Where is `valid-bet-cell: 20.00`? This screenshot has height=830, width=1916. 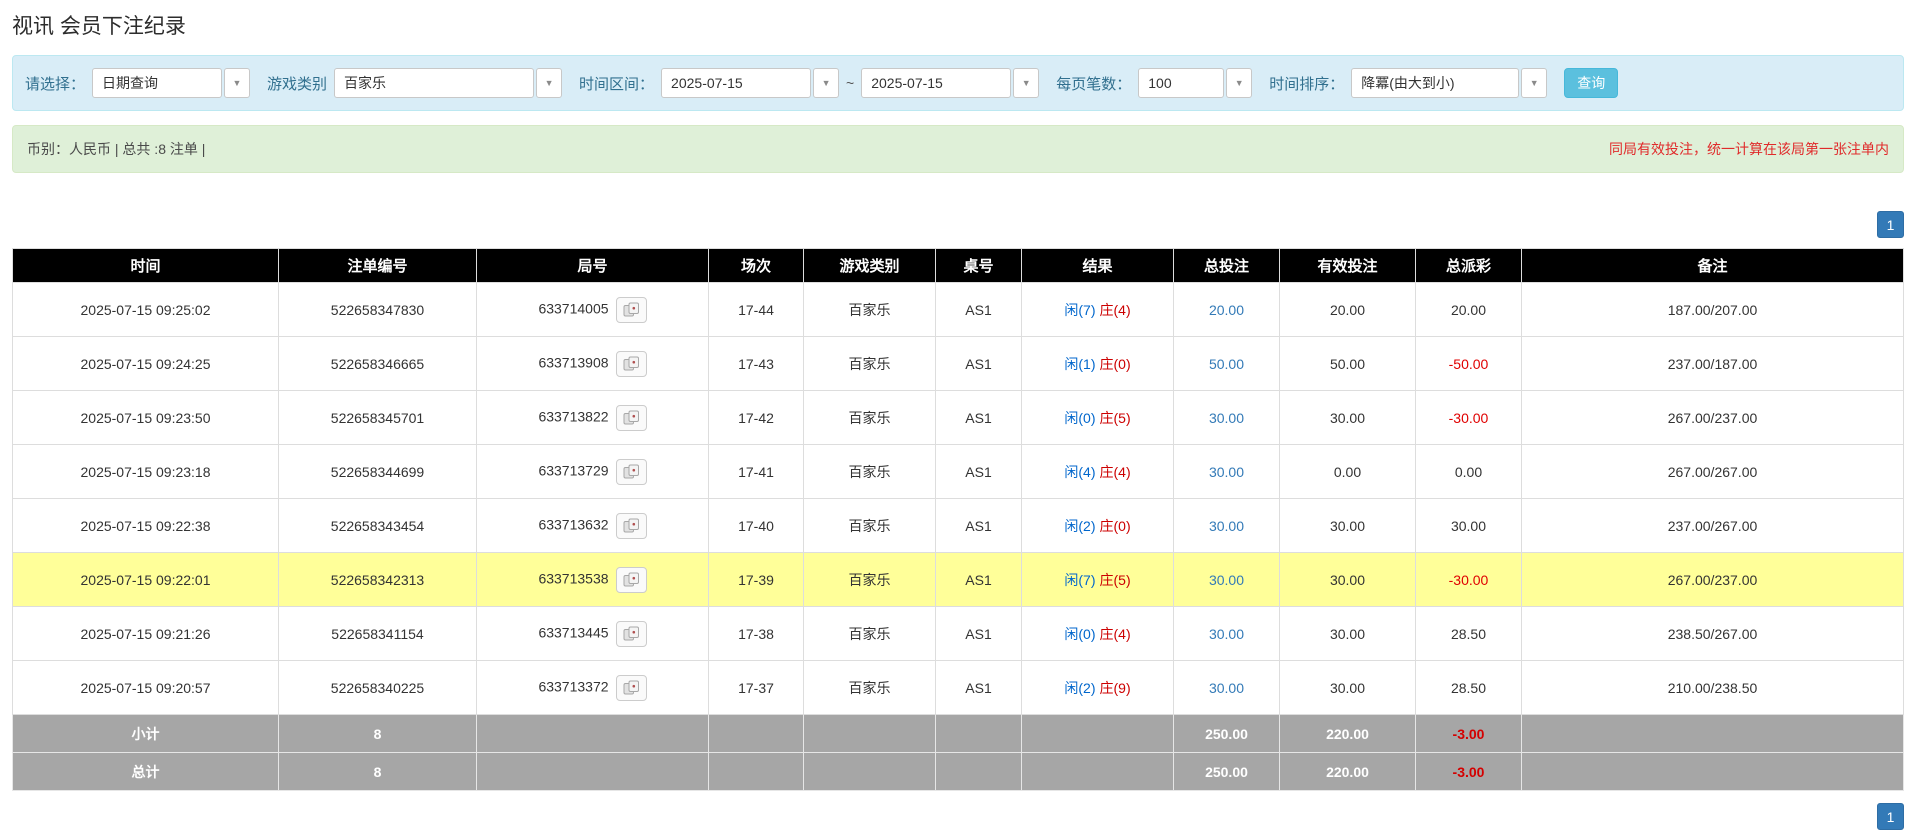 valid-bet-cell: 20.00 is located at coordinates (1347, 309).